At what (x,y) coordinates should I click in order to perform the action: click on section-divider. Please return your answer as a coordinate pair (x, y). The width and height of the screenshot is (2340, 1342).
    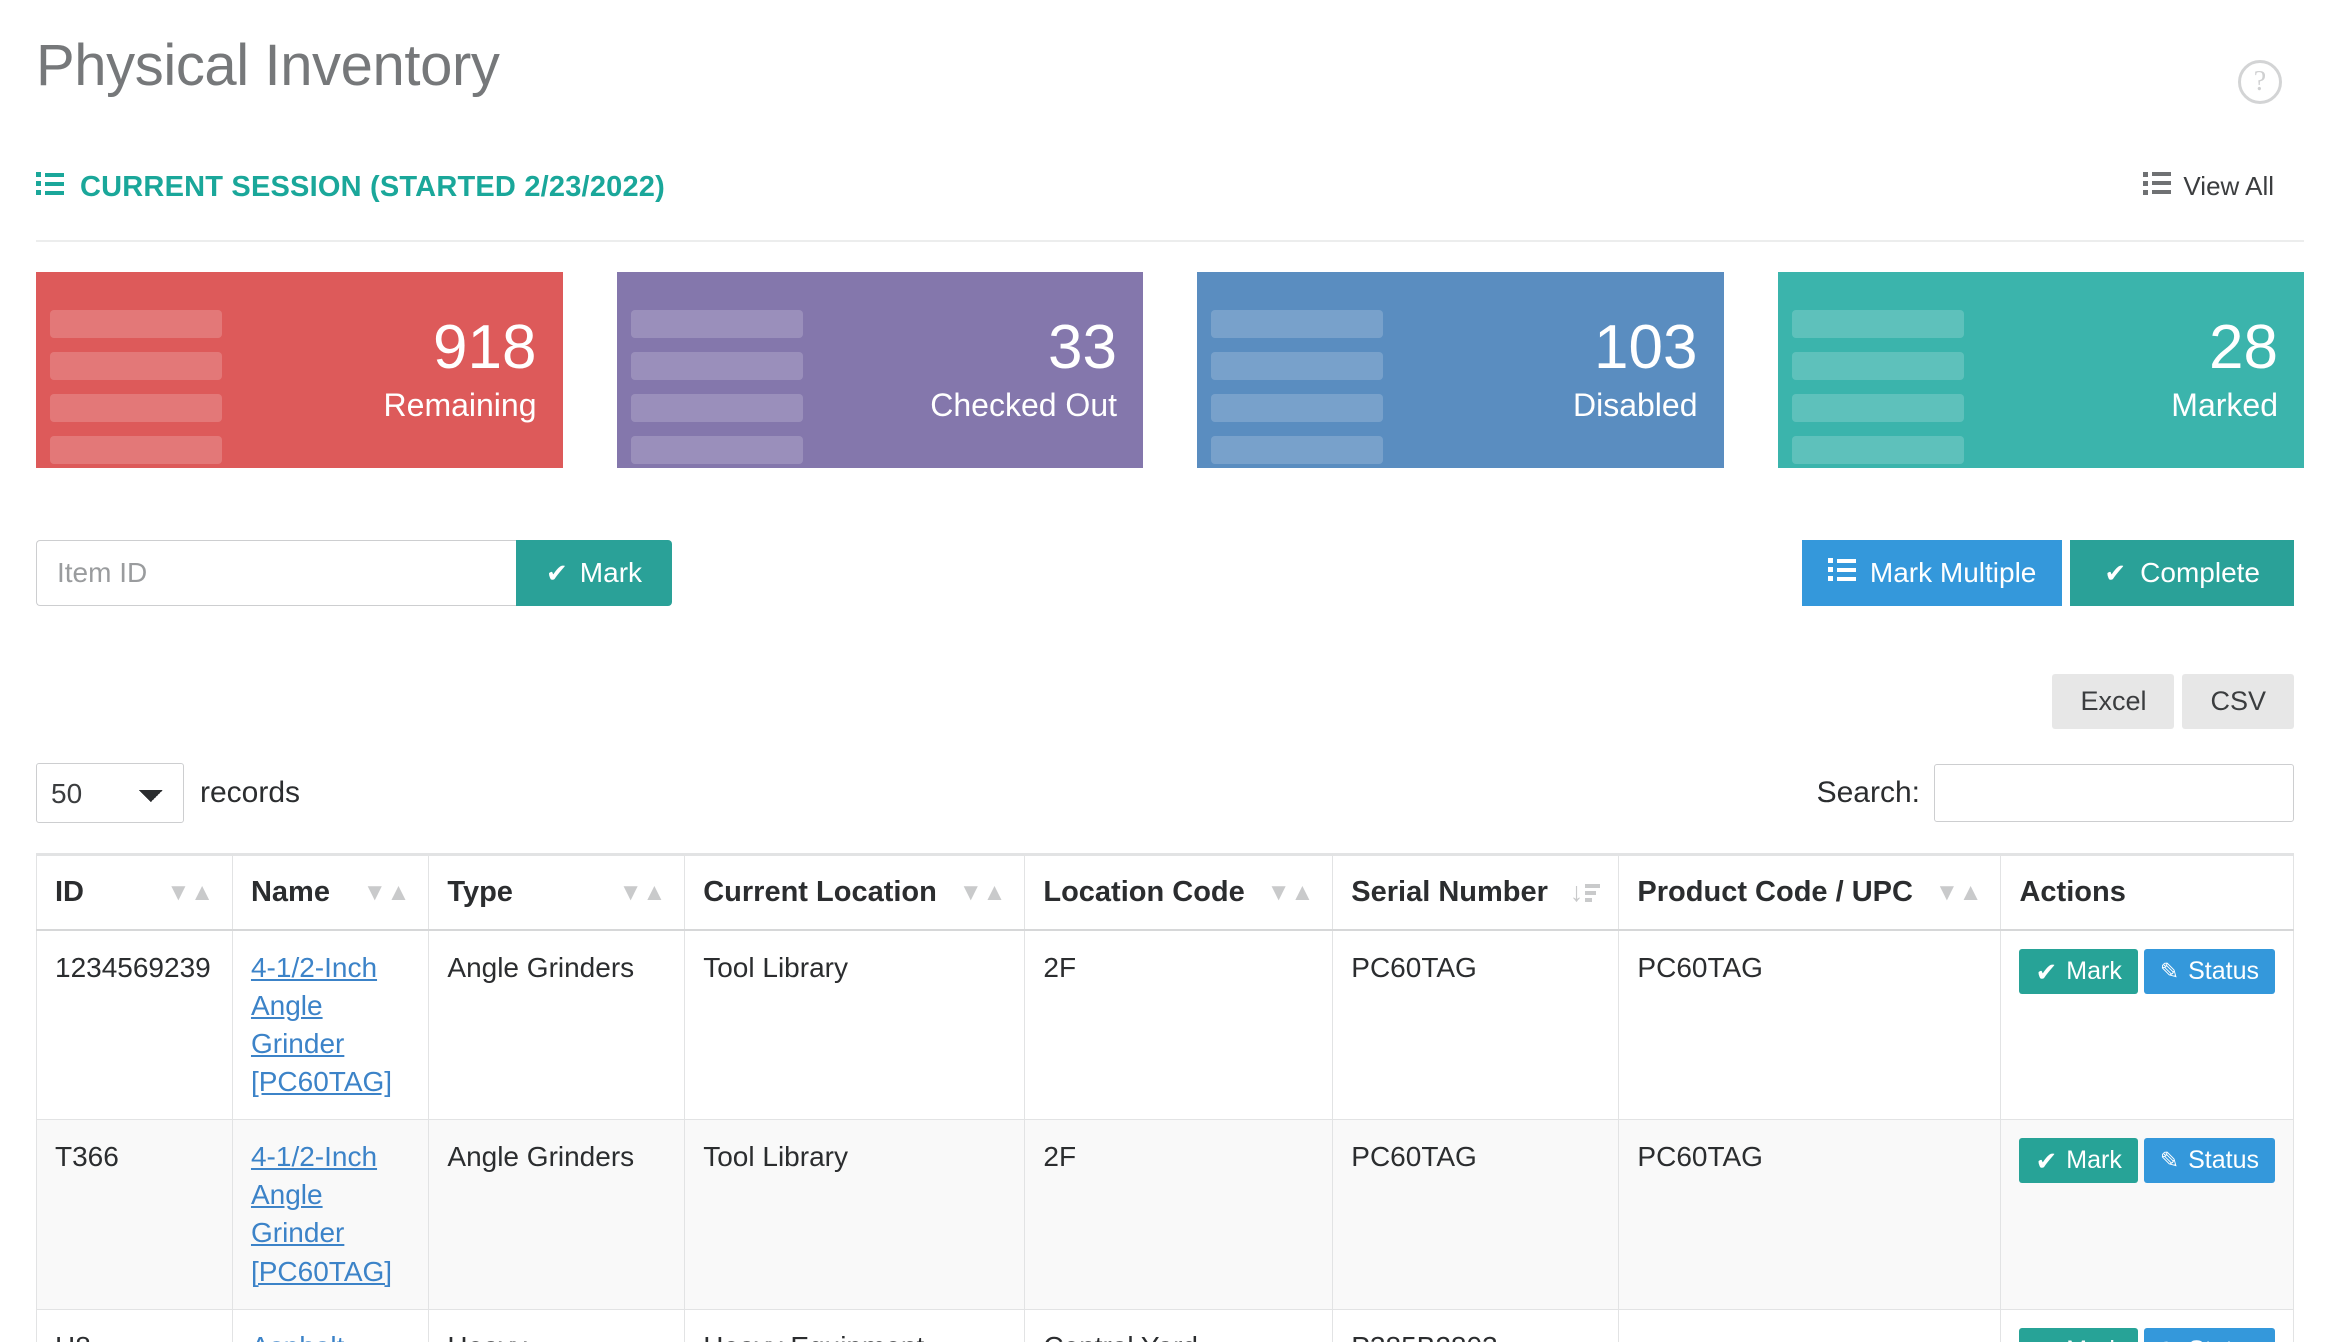
    Looking at the image, I should click on (1170, 241).